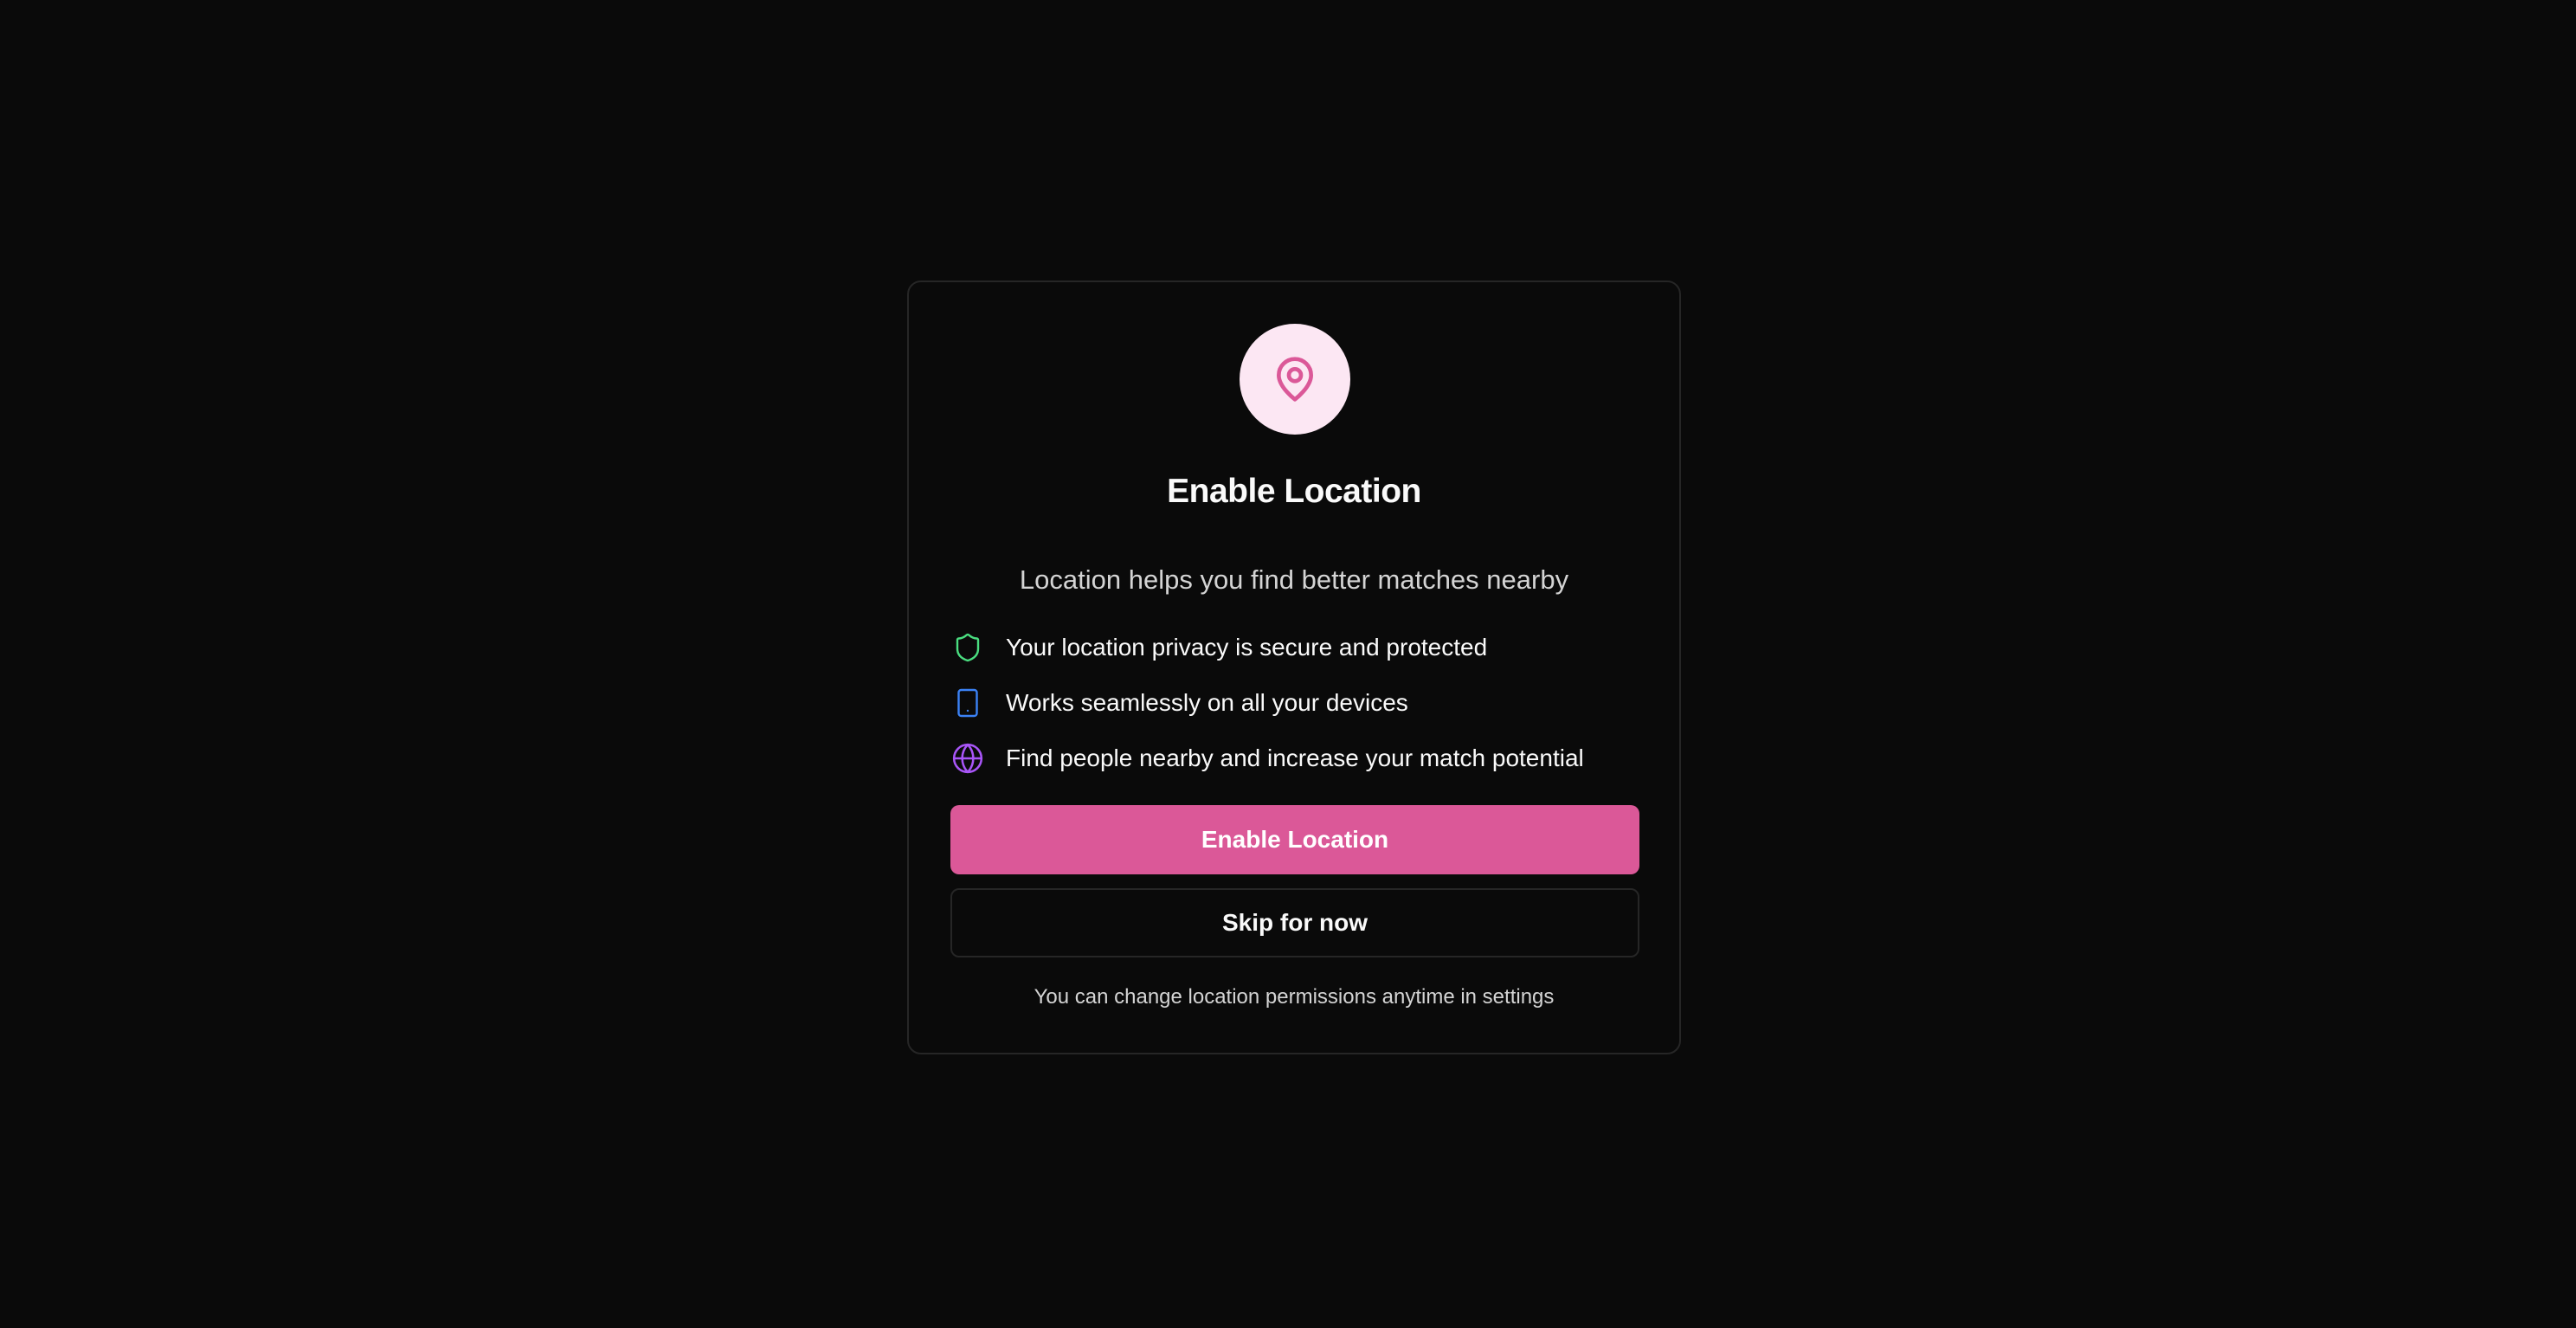 The height and width of the screenshot is (1328, 2576). Describe the element at coordinates (1295, 379) in the screenshot. I see `map-pin-icon` at that location.